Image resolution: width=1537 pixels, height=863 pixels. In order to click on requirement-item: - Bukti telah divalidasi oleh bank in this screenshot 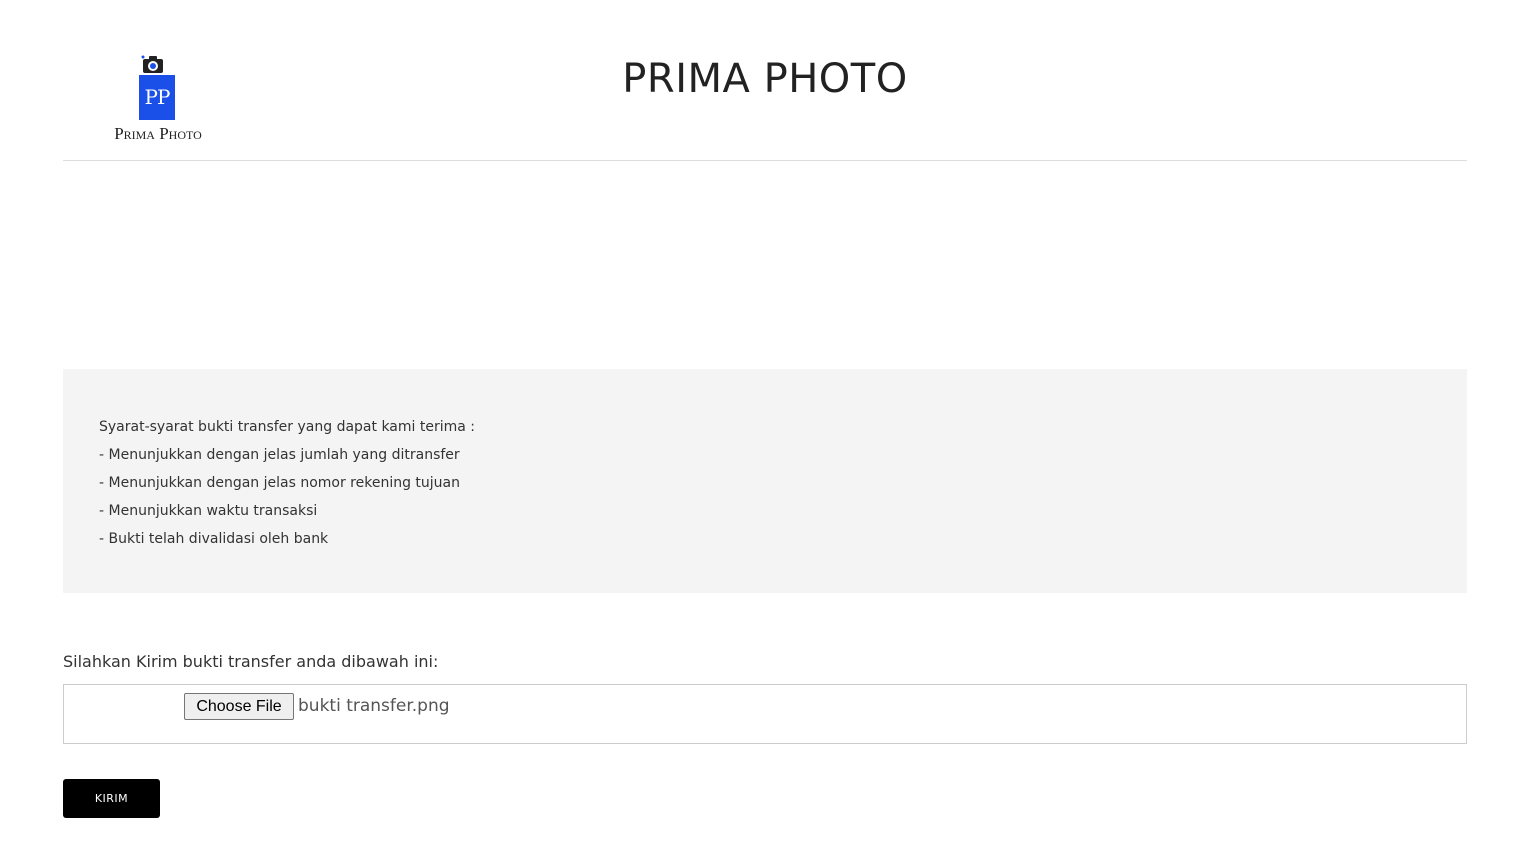, I will do `click(214, 539)`.